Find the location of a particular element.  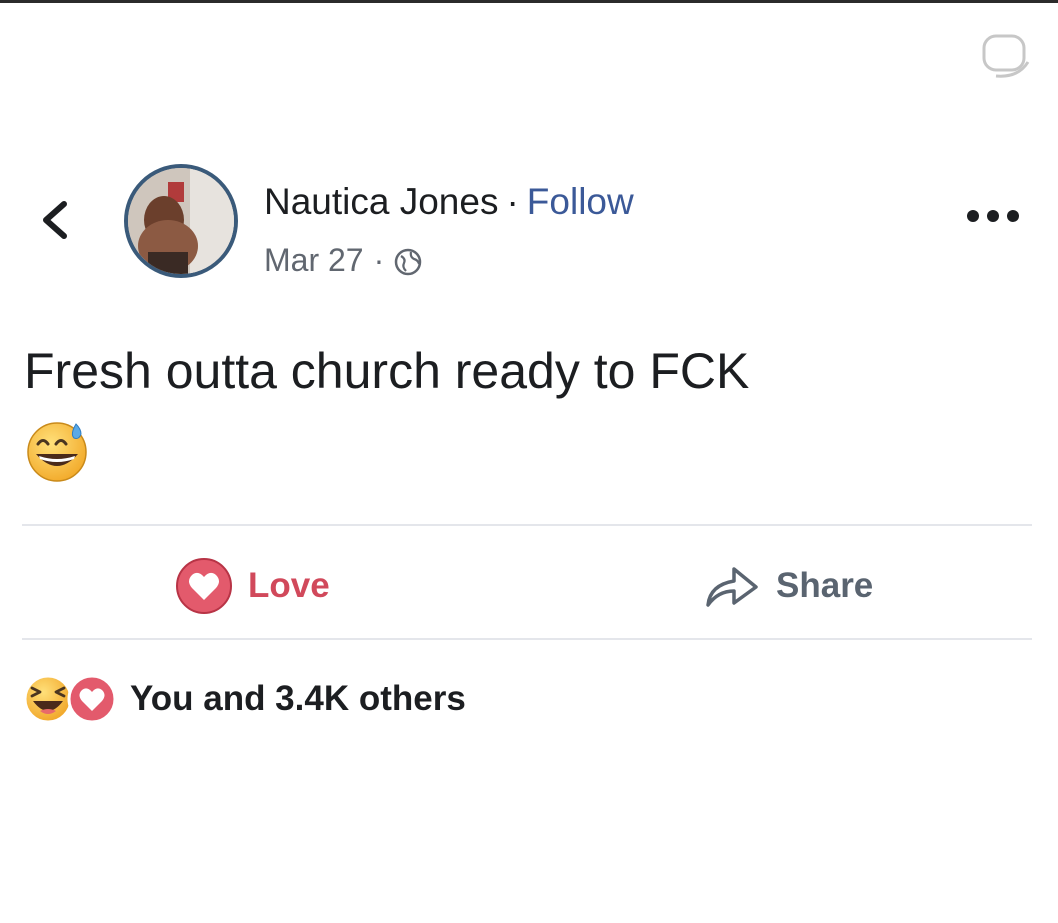

share-label: Share is located at coordinates (825, 585).